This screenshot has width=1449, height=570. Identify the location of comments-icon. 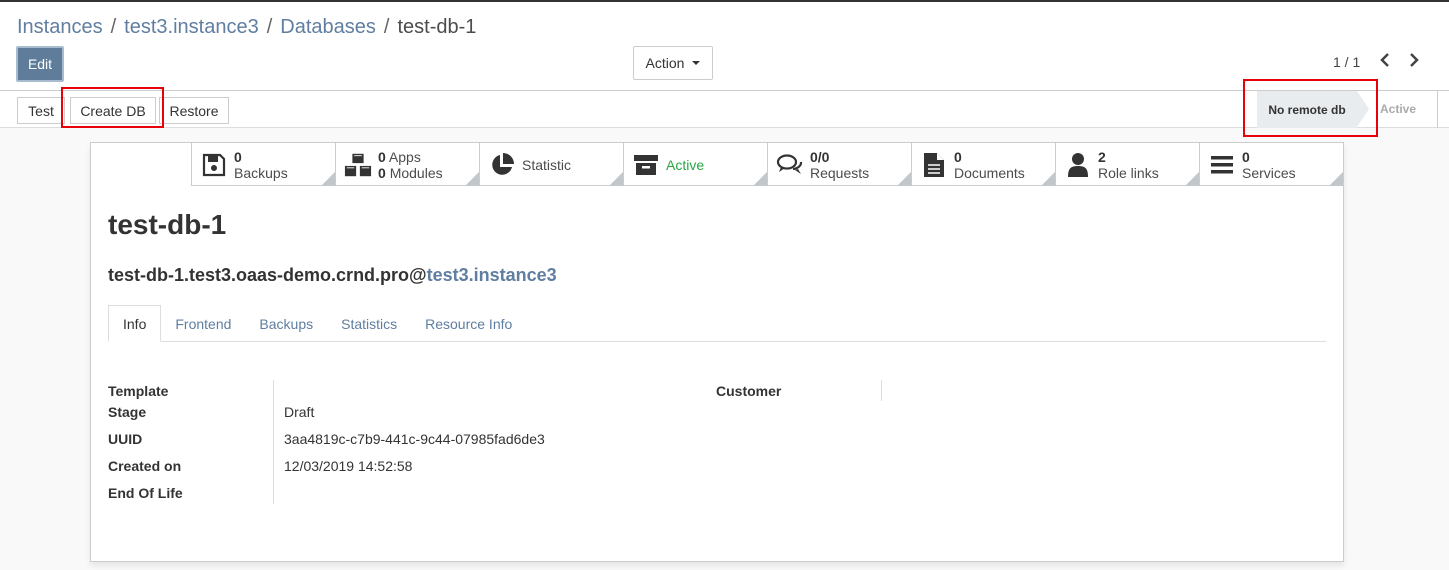
(790, 165).